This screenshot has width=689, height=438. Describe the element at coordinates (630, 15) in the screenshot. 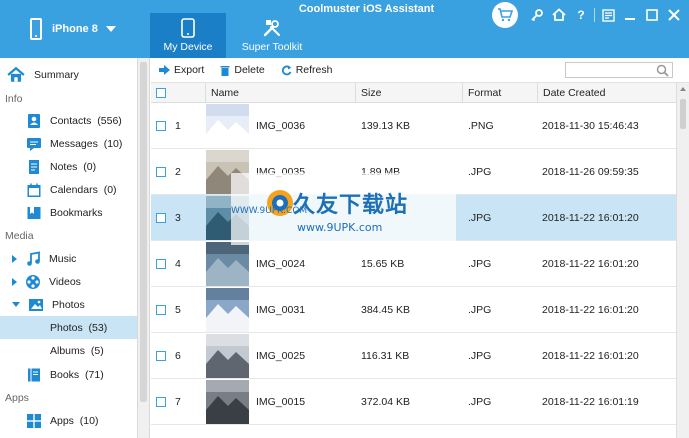

I see `minimize-button` at that location.